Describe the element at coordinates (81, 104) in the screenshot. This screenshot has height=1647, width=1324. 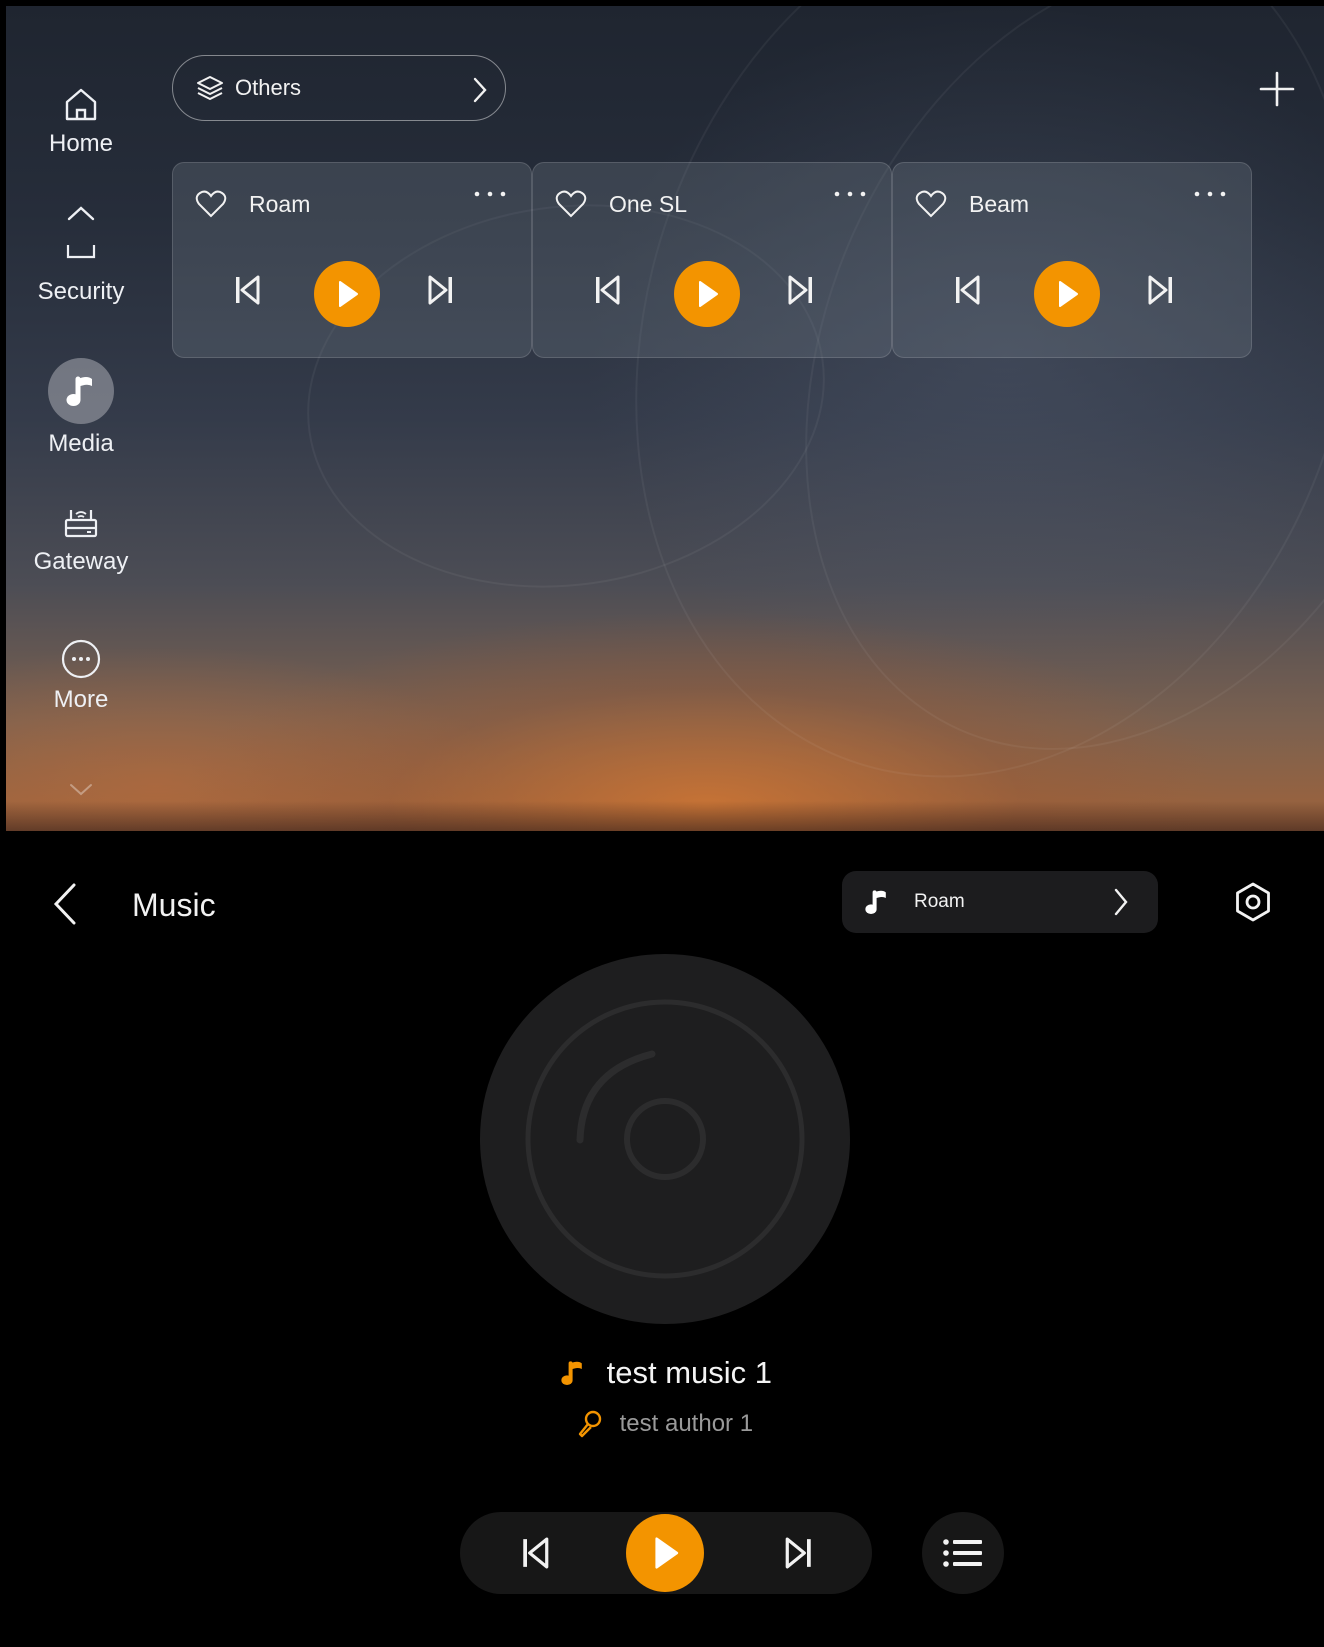
I see `home-icon` at that location.